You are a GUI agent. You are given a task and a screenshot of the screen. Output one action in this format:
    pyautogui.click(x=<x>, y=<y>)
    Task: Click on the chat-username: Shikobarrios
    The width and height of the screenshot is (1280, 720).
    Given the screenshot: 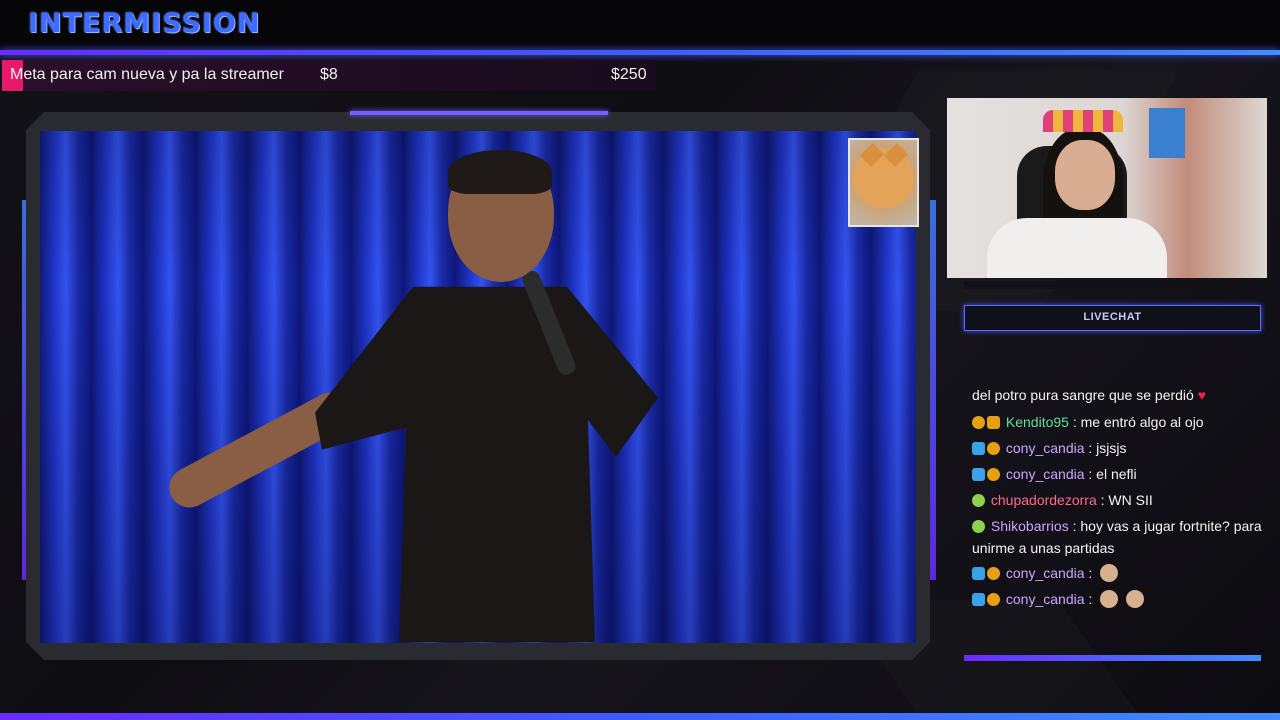 What is the action you would take?
    pyautogui.click(x=1030, y=526)
    